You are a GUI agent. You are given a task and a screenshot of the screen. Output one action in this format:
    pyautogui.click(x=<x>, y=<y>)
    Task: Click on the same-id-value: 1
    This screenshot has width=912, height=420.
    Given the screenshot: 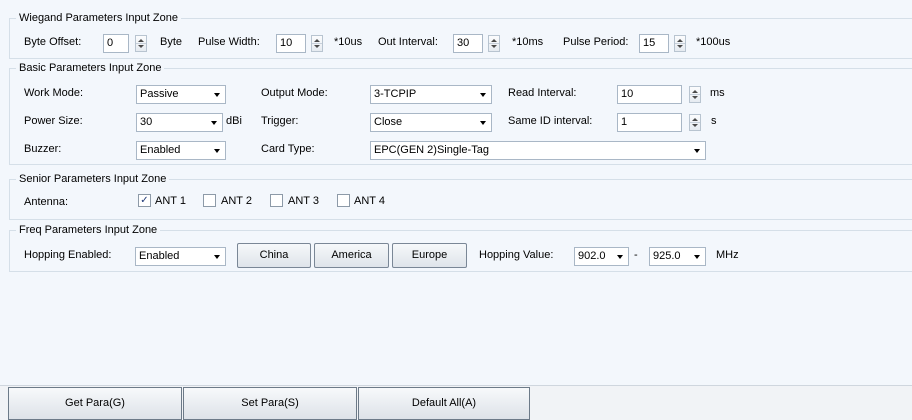 What is the action you would take?
    pyautogui.click(x=624, y=122)
    